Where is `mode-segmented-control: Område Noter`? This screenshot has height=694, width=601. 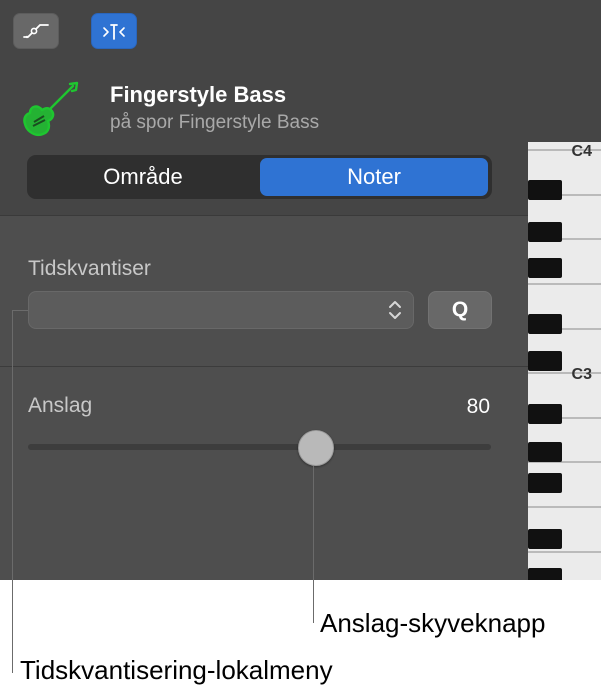
mode-segmented-control: Område Noter is located at coordinates (259, 177).